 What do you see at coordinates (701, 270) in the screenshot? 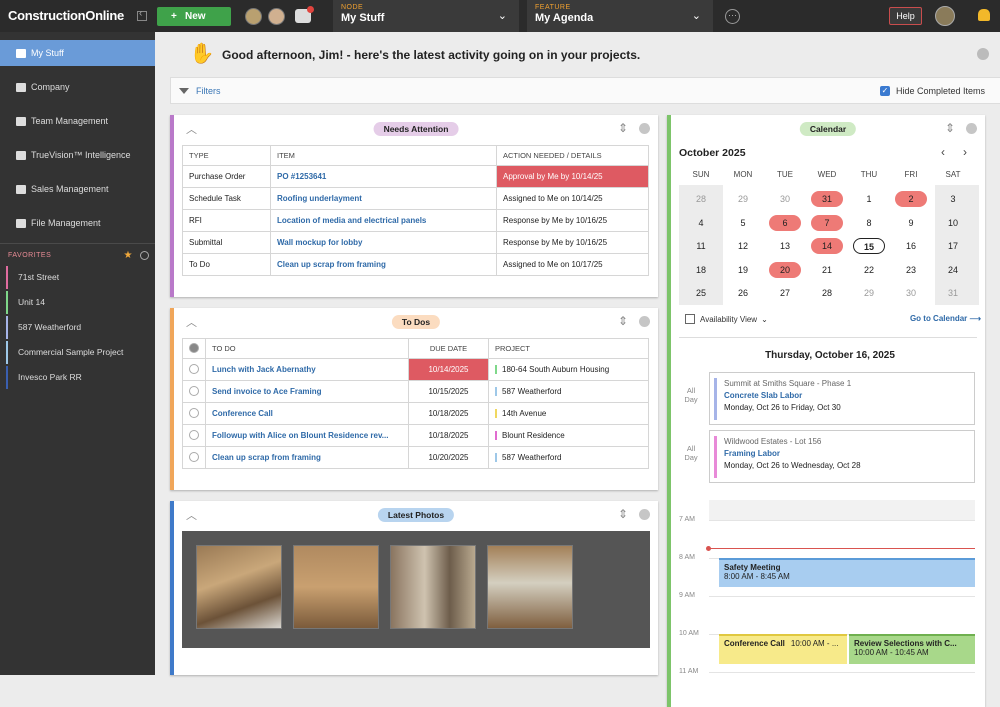
I see `calendar-day: 18` at bounding box center [701, 270].